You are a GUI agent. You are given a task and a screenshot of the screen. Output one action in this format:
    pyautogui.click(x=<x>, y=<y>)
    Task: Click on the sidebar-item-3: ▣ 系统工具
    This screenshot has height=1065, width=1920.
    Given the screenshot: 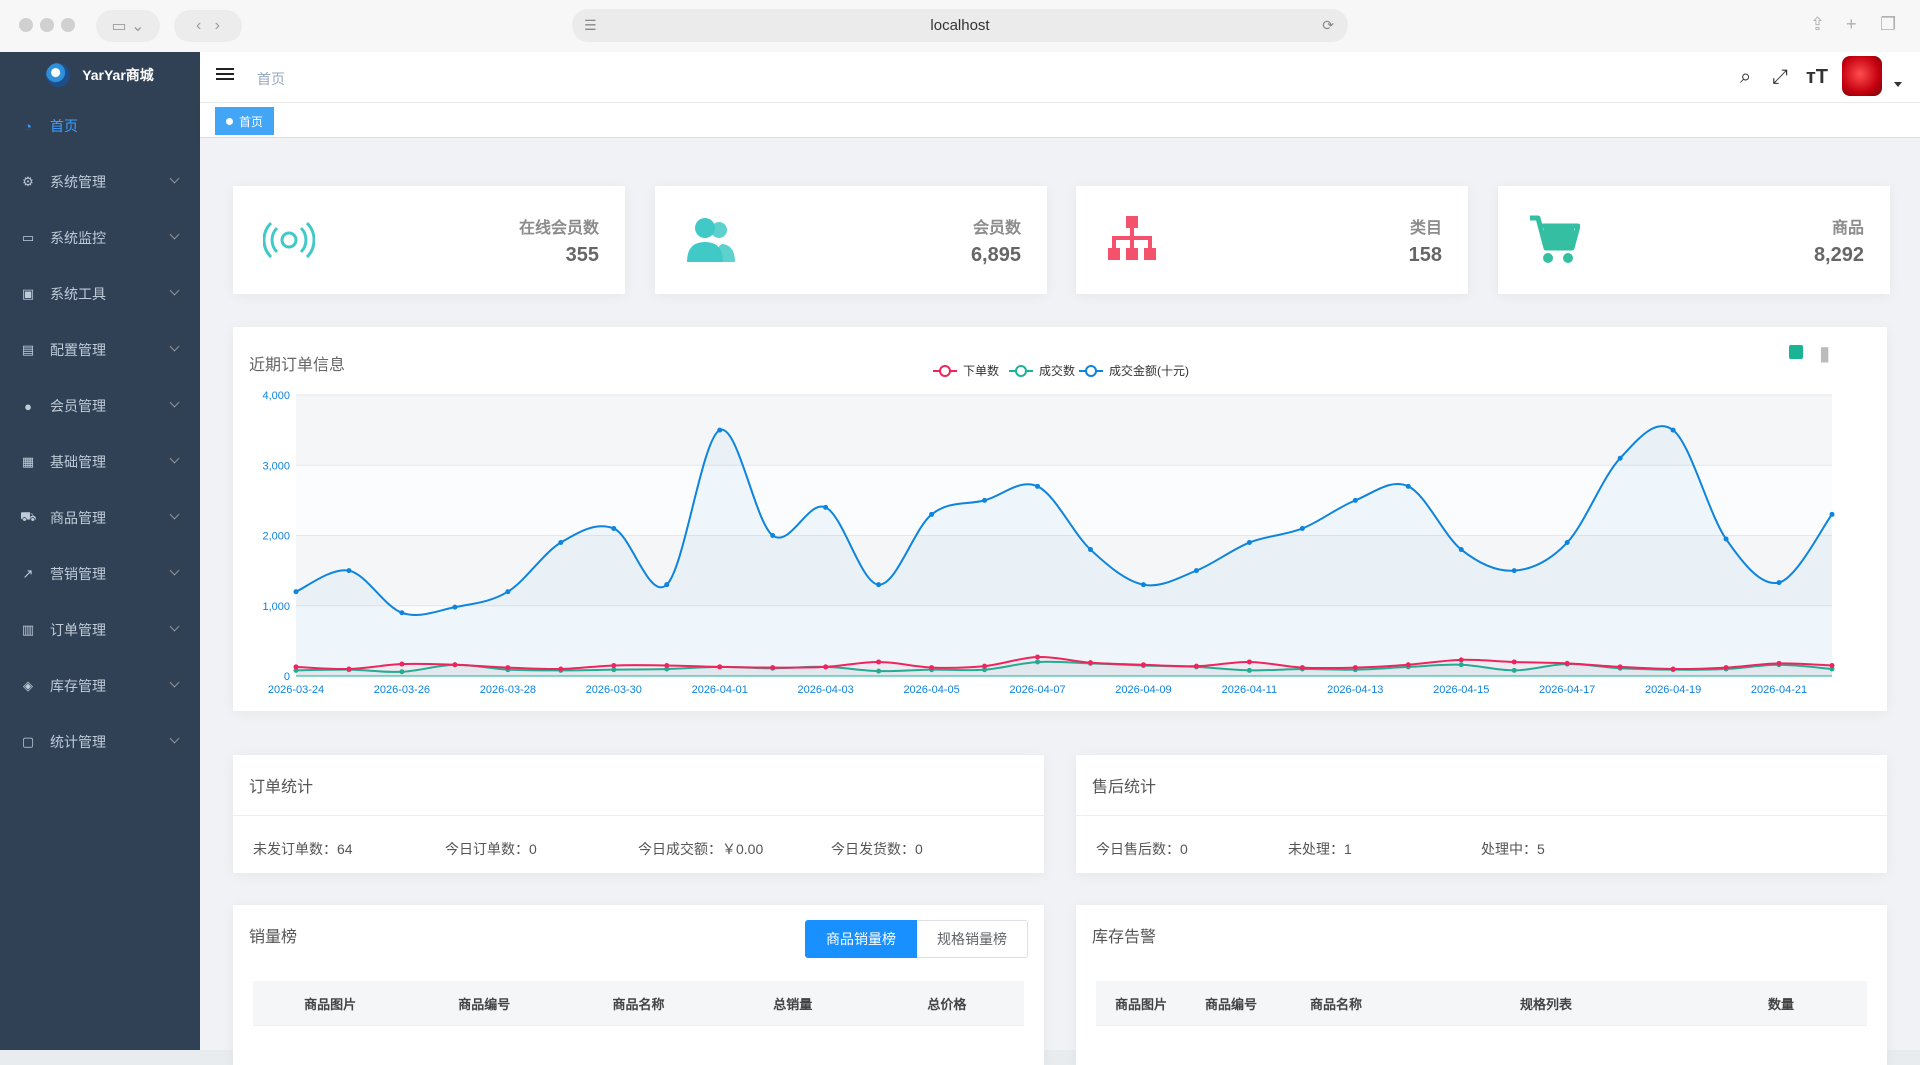 What is the action you would take?
    pyautogui.click(x=100, y=294)
    